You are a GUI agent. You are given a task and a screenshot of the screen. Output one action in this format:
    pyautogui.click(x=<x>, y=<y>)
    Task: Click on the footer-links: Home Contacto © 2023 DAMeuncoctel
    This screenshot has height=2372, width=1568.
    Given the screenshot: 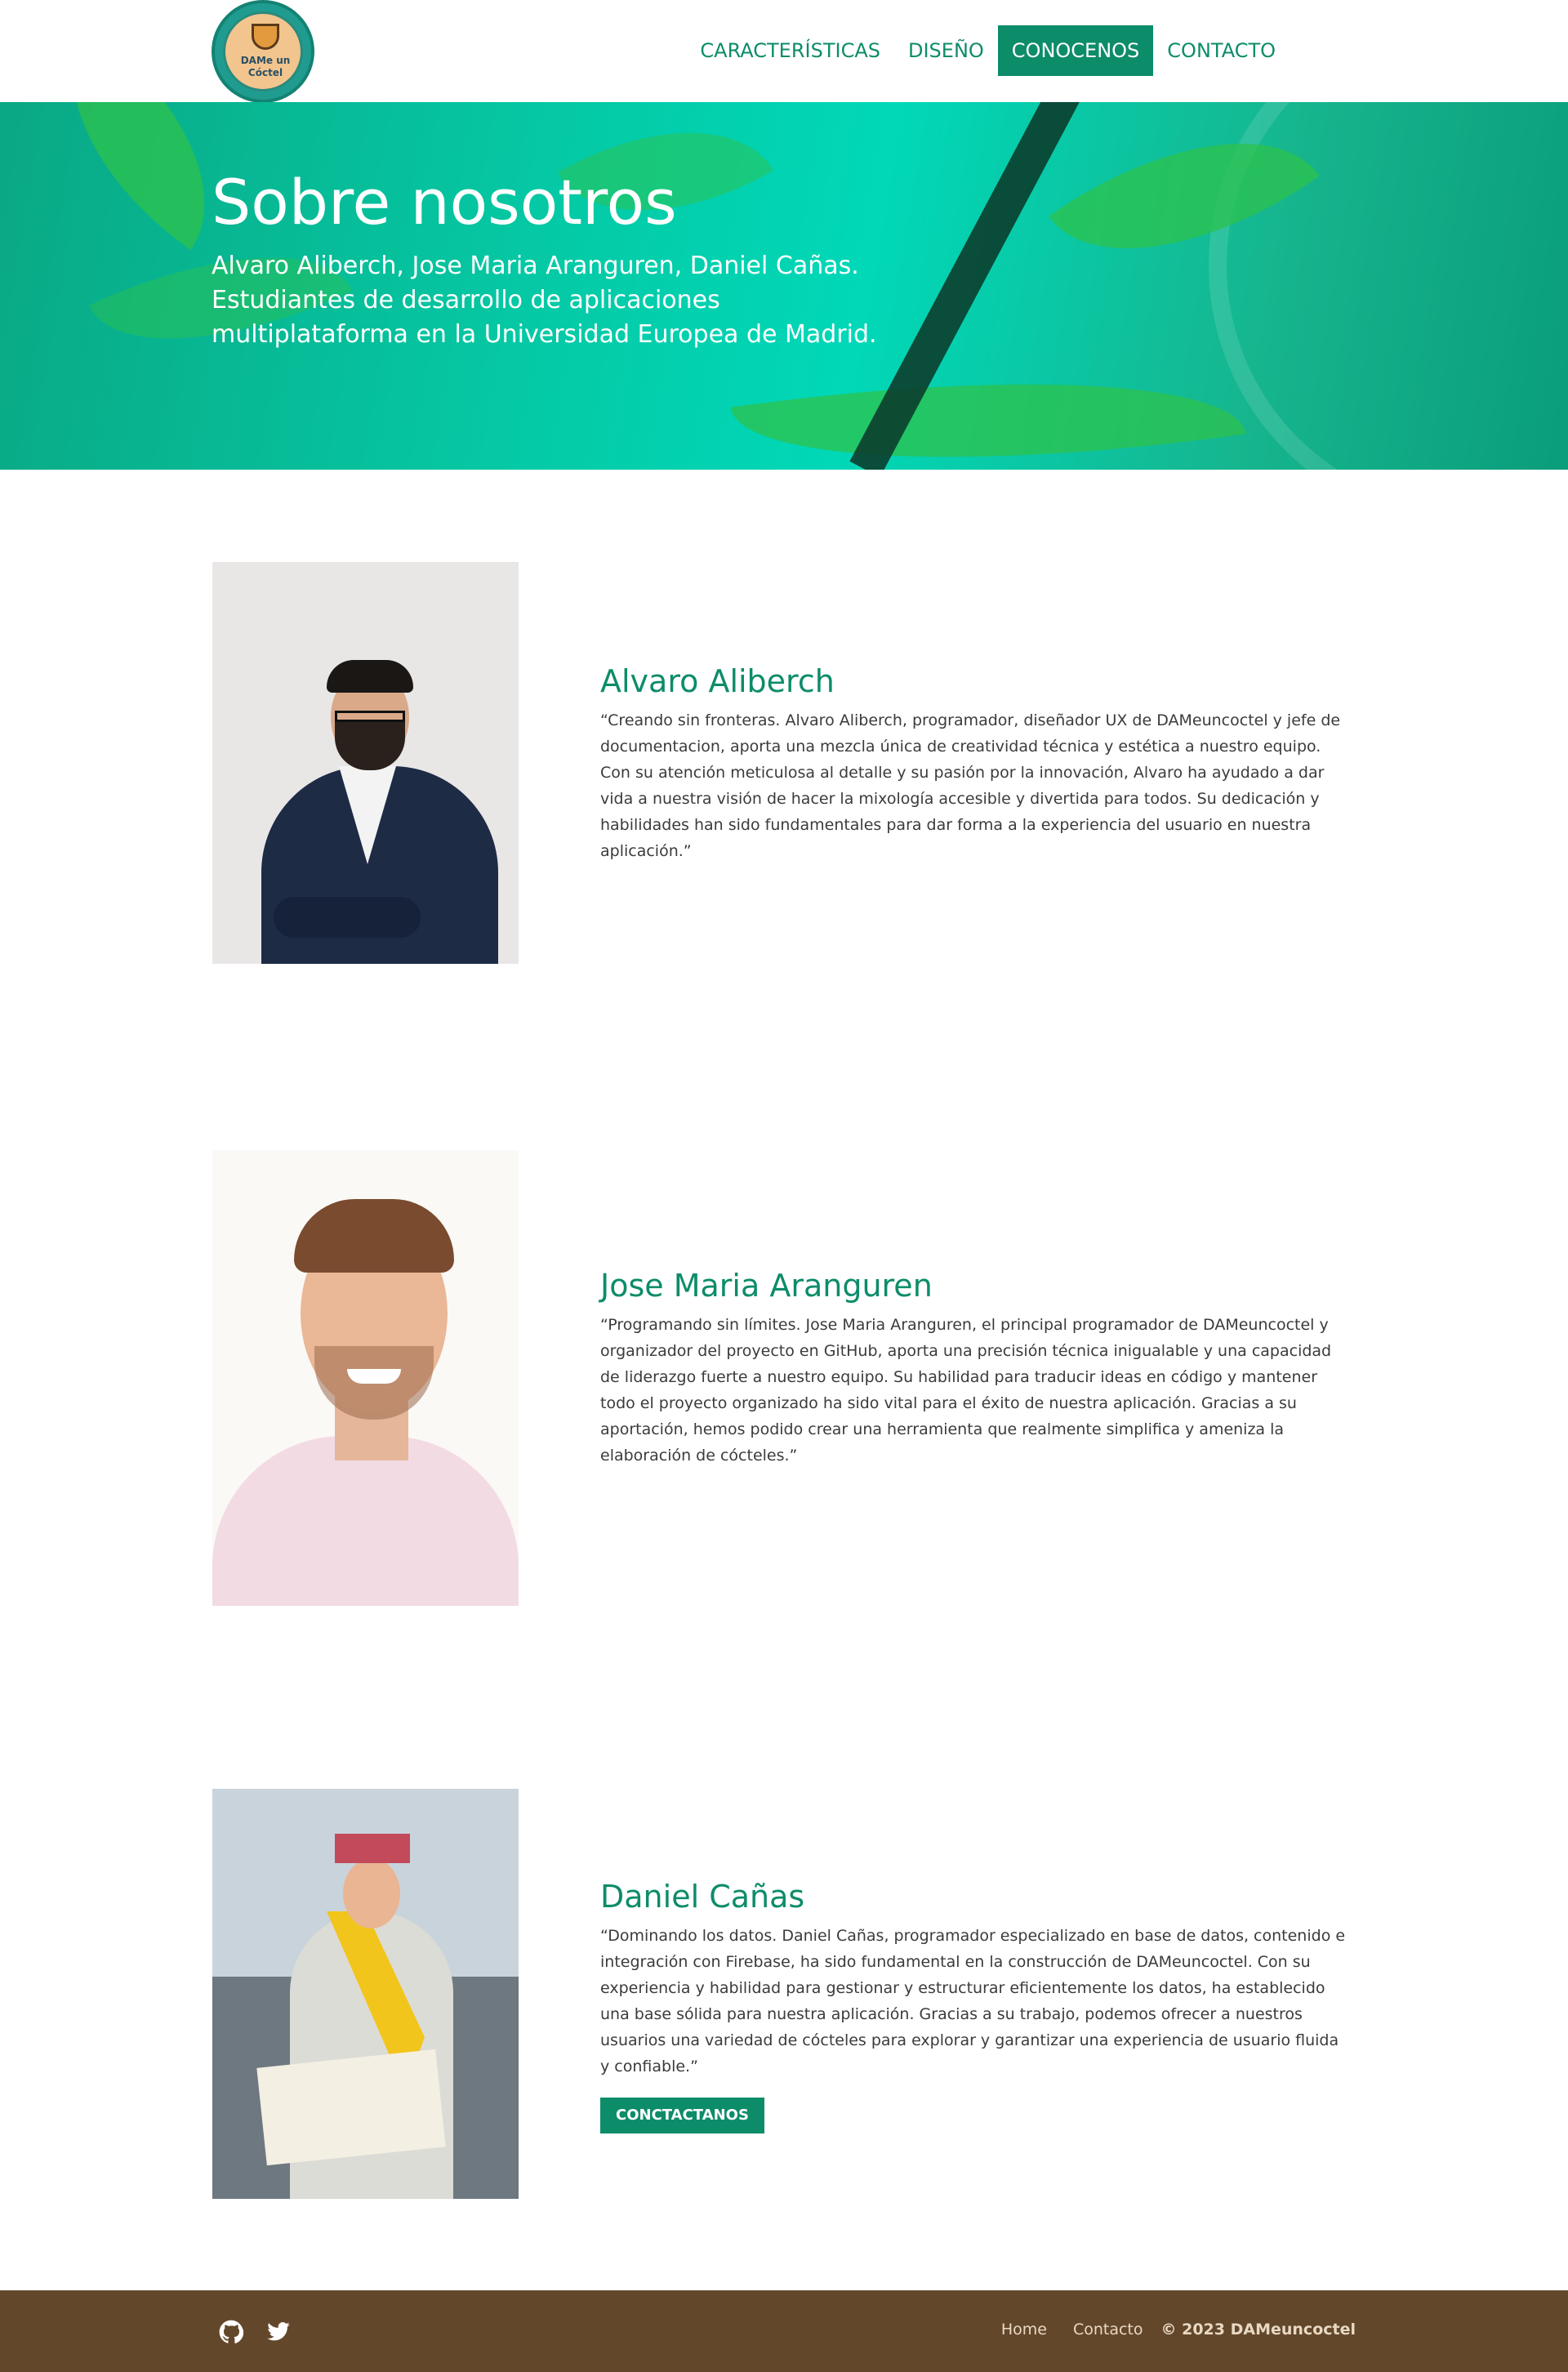 What is the action you would take?
    pyautogui.click(x=1165, y=2330)
    